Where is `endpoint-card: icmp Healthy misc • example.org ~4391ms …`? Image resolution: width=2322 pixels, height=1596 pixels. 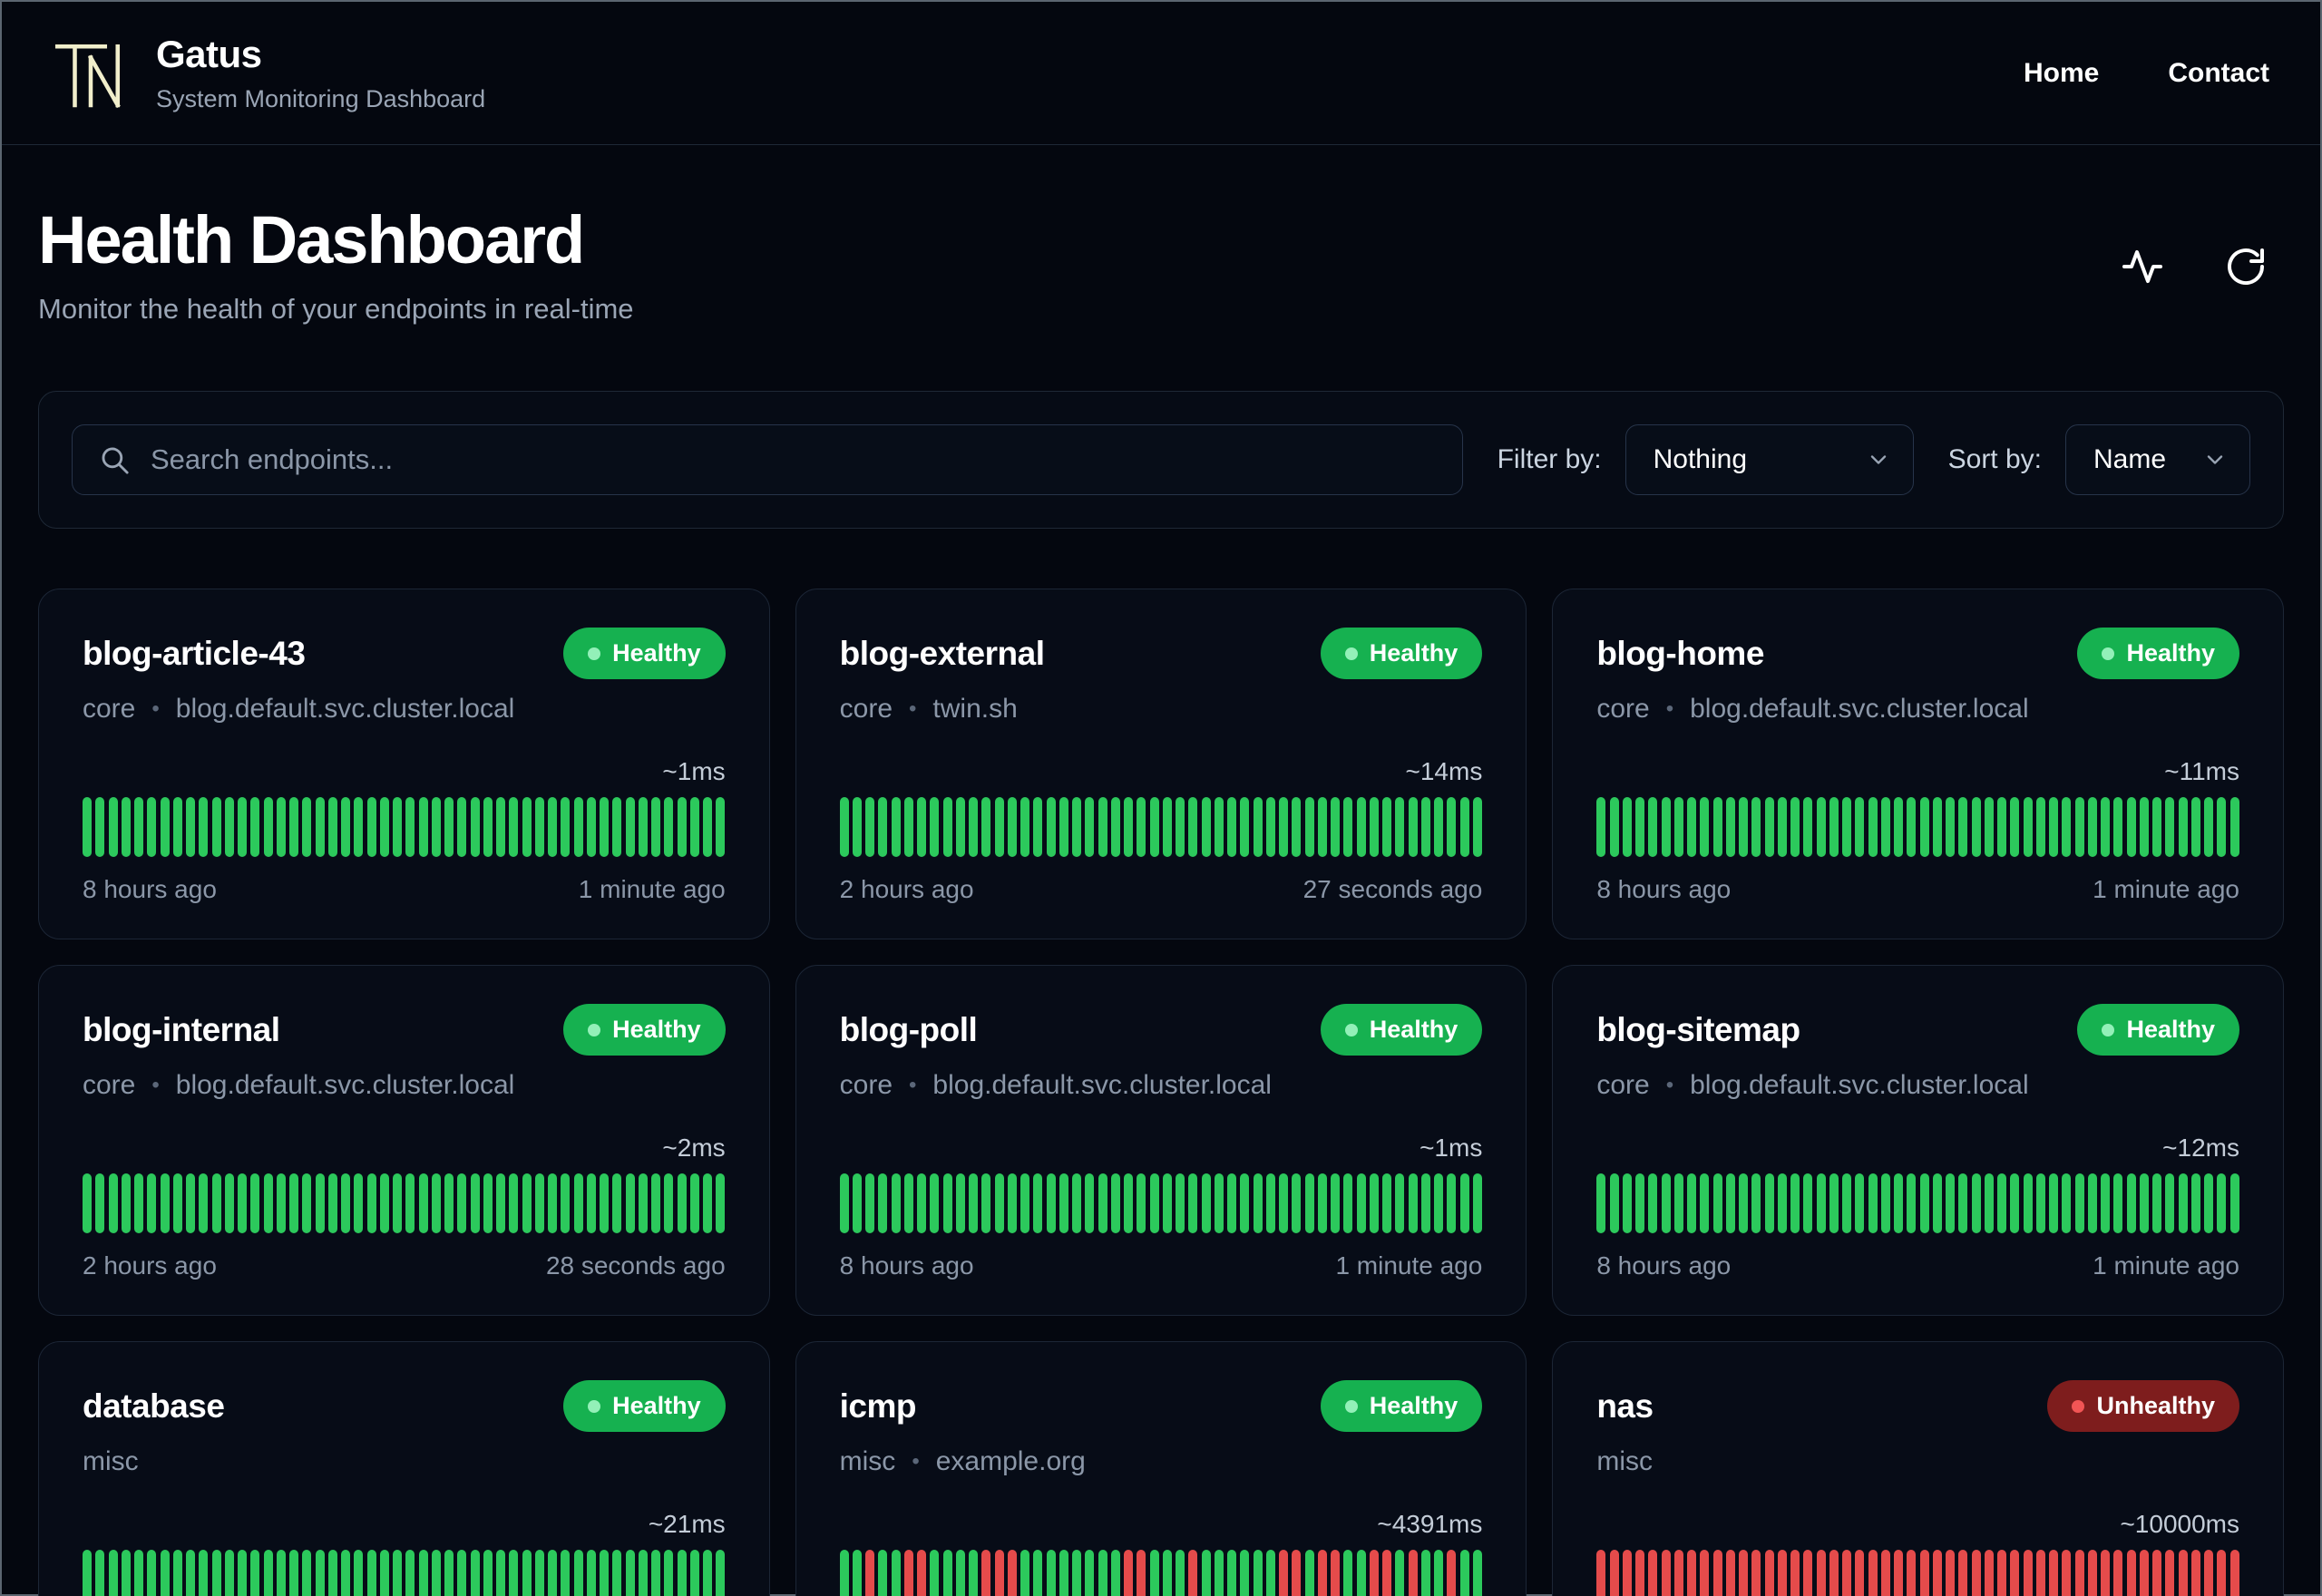 endpoint-card: icmp Healthy misc • example.org ~4391ms … is located at coordinates (1161, 1468).